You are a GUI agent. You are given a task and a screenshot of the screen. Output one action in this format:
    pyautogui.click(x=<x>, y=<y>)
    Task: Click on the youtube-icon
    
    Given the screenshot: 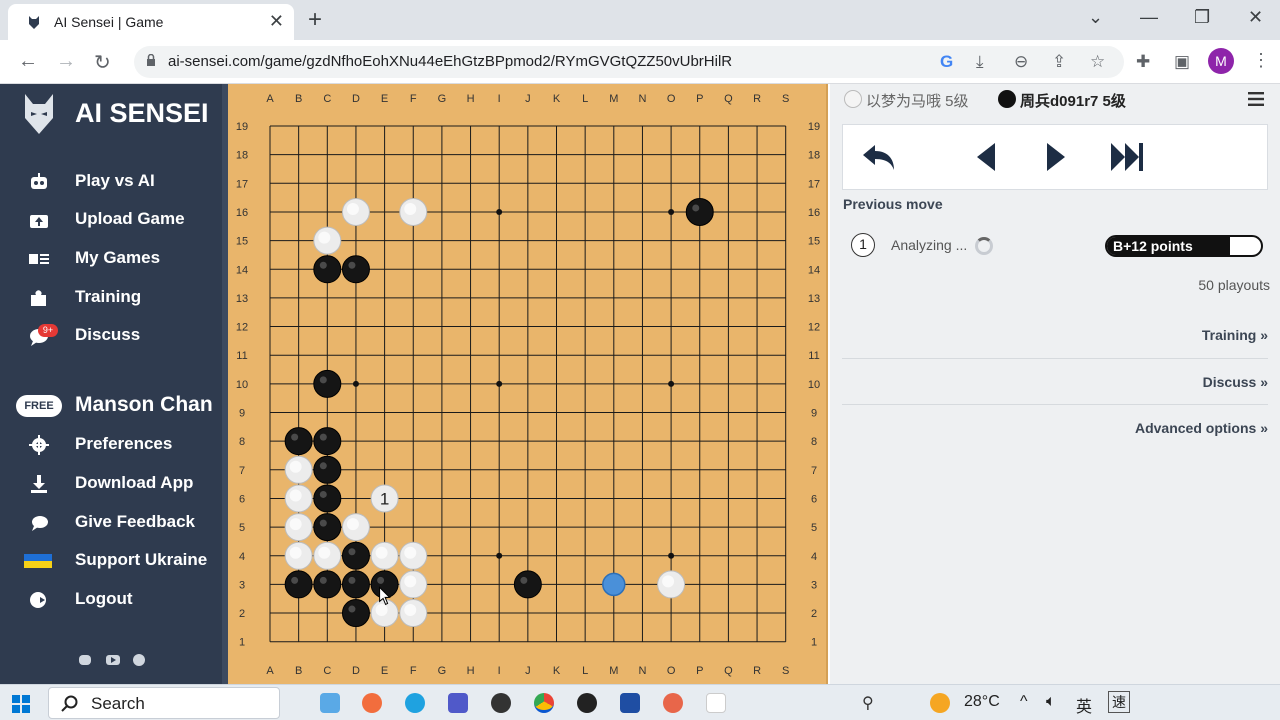 What is the action you would take?
    pyautogui.click(x=113, y=660)
    